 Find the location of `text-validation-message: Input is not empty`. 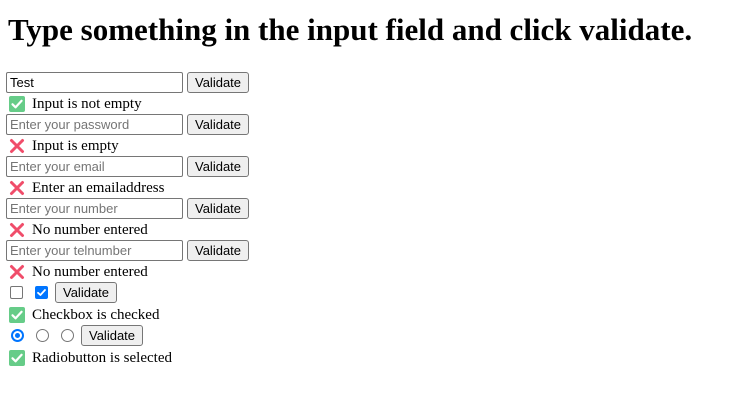

text-validation-message: Input is not empty is located at coordinates (75, 104).